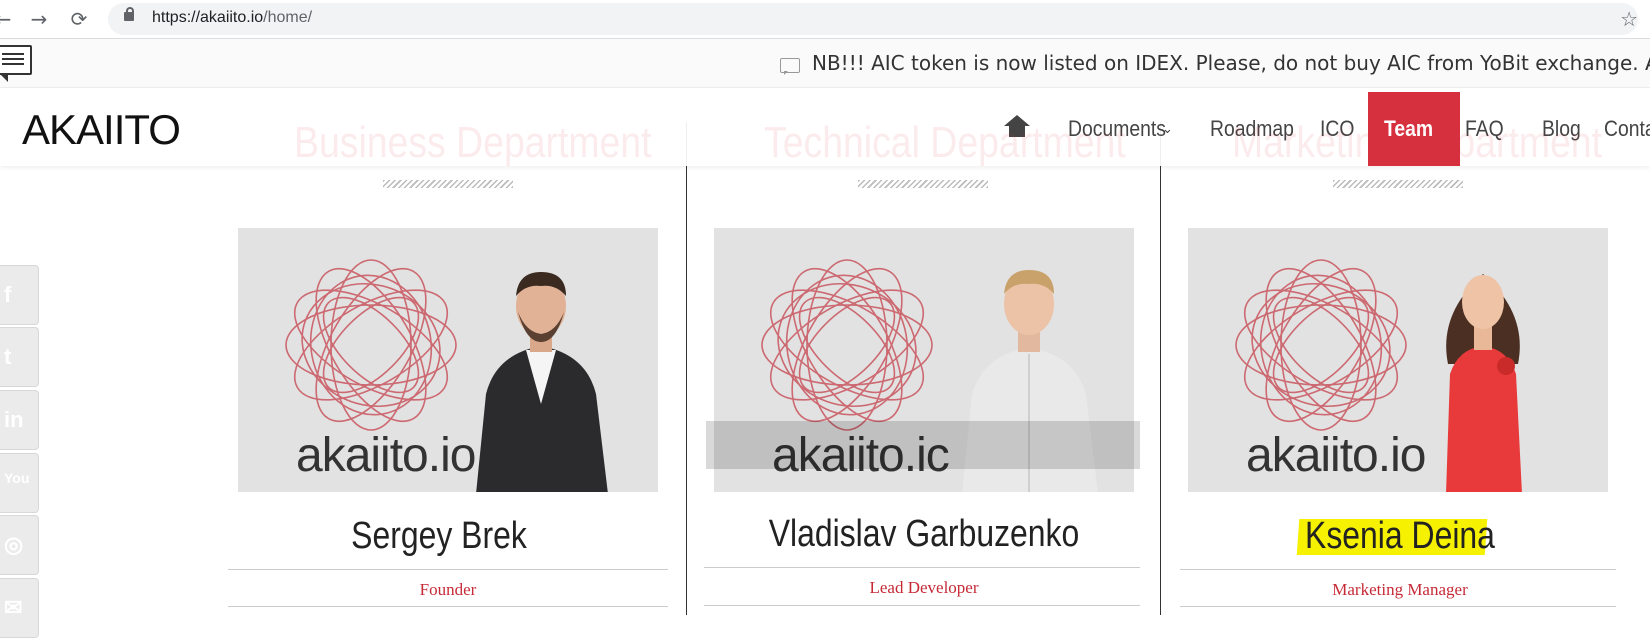  What do you see at coordinates (1400, 536) in the screenshot?
I see `member-name-ksenia: Ksenia Deina` at bounding box center [1400, 536].